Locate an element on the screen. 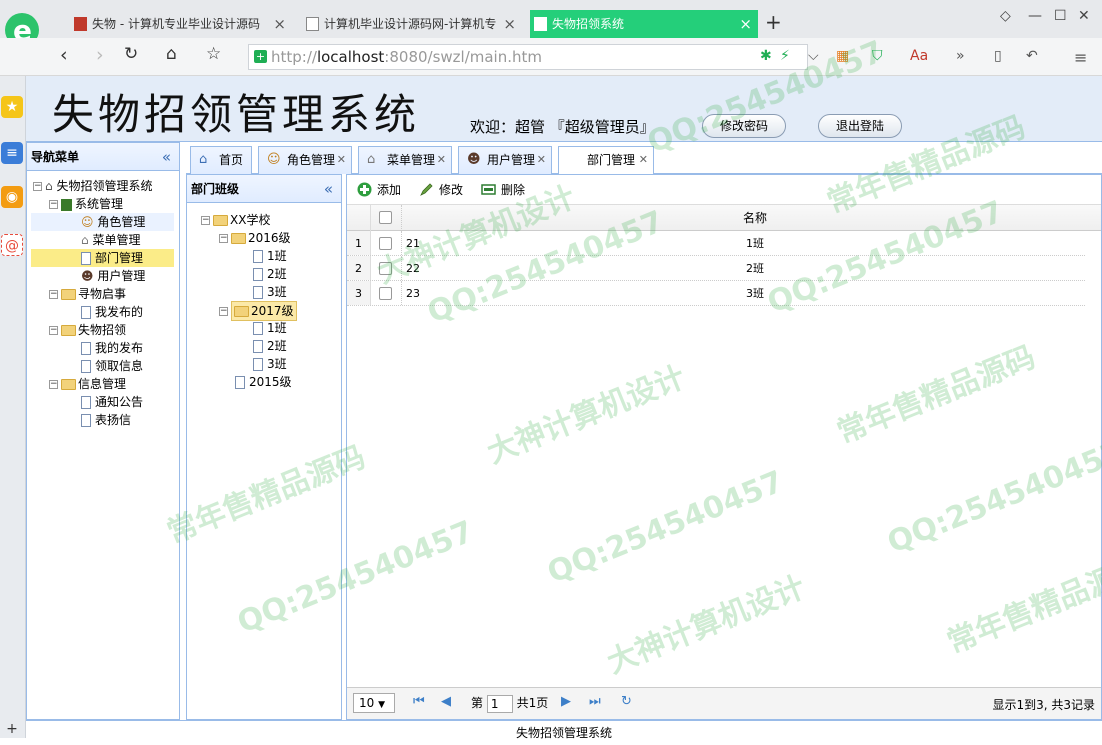 This screenshot has height=745, width=1102. tree-node-notice: 通知公告 is located at coordinates (112, 402).